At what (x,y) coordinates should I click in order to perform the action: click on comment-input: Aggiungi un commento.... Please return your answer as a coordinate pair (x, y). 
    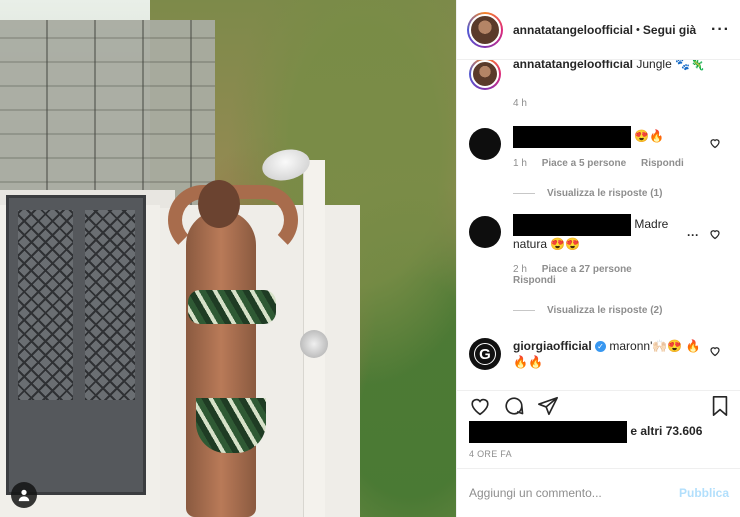
    Looking at the image, I should click on (535, 493).